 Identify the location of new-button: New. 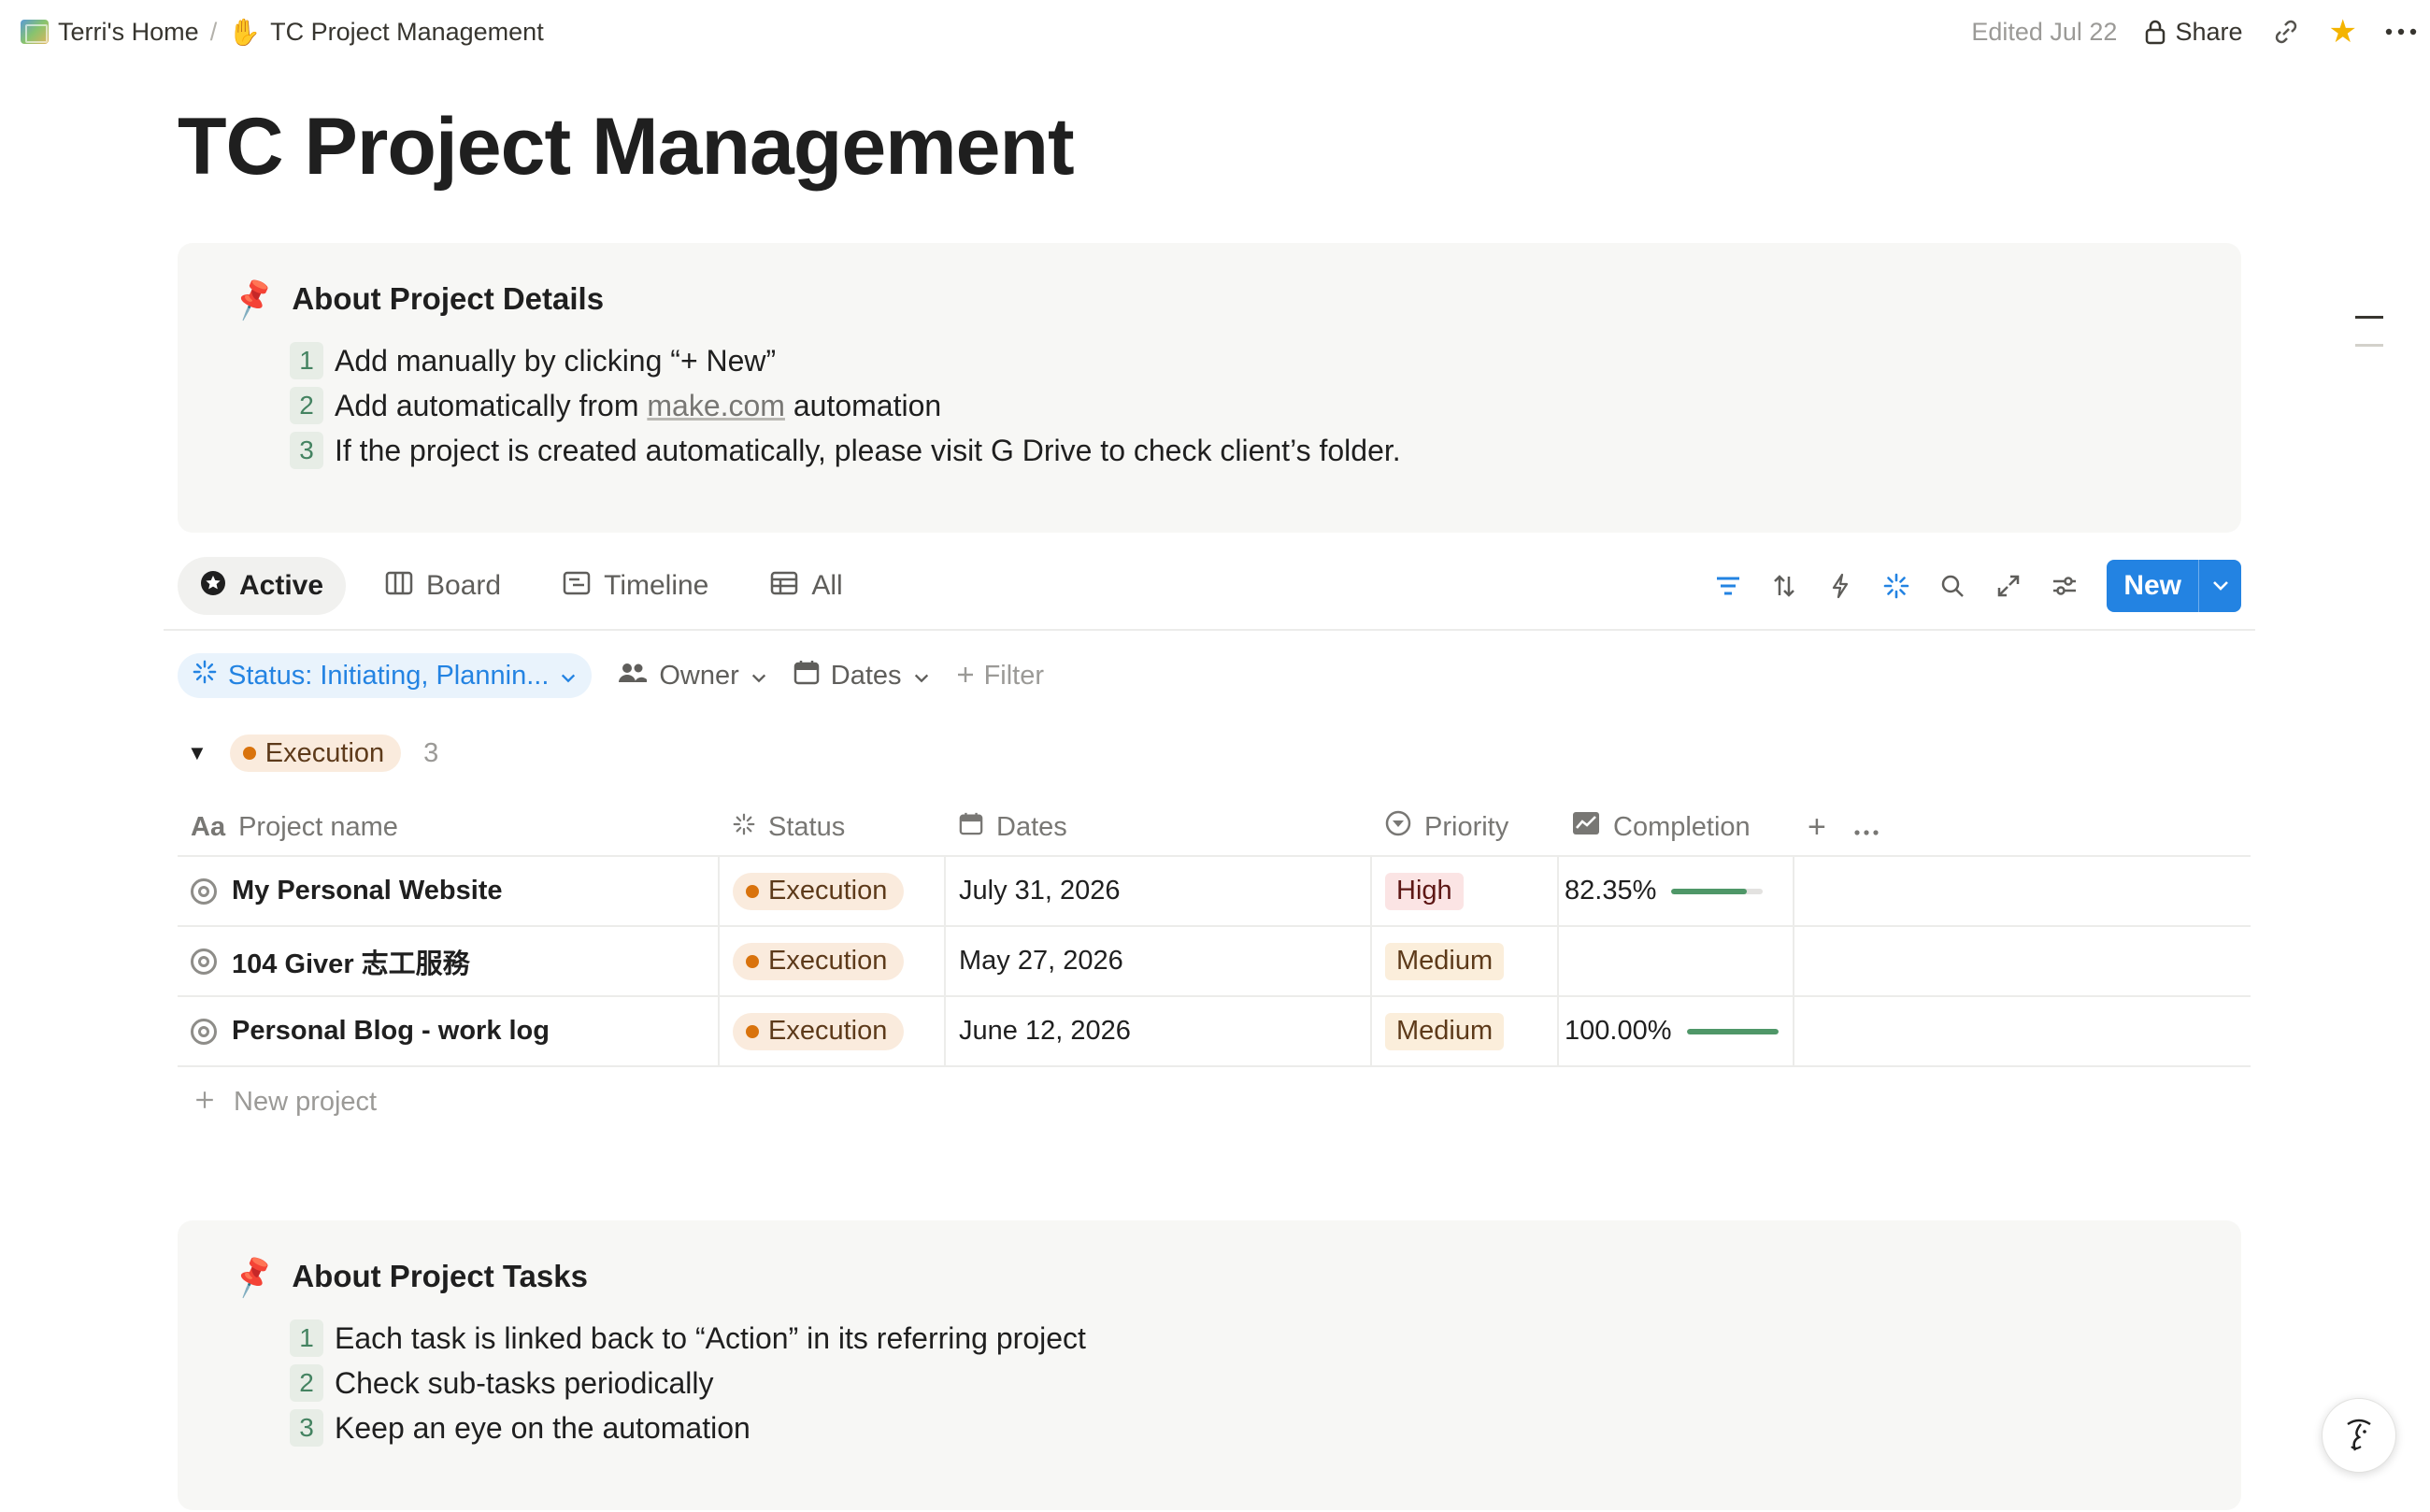
(2174, 586).